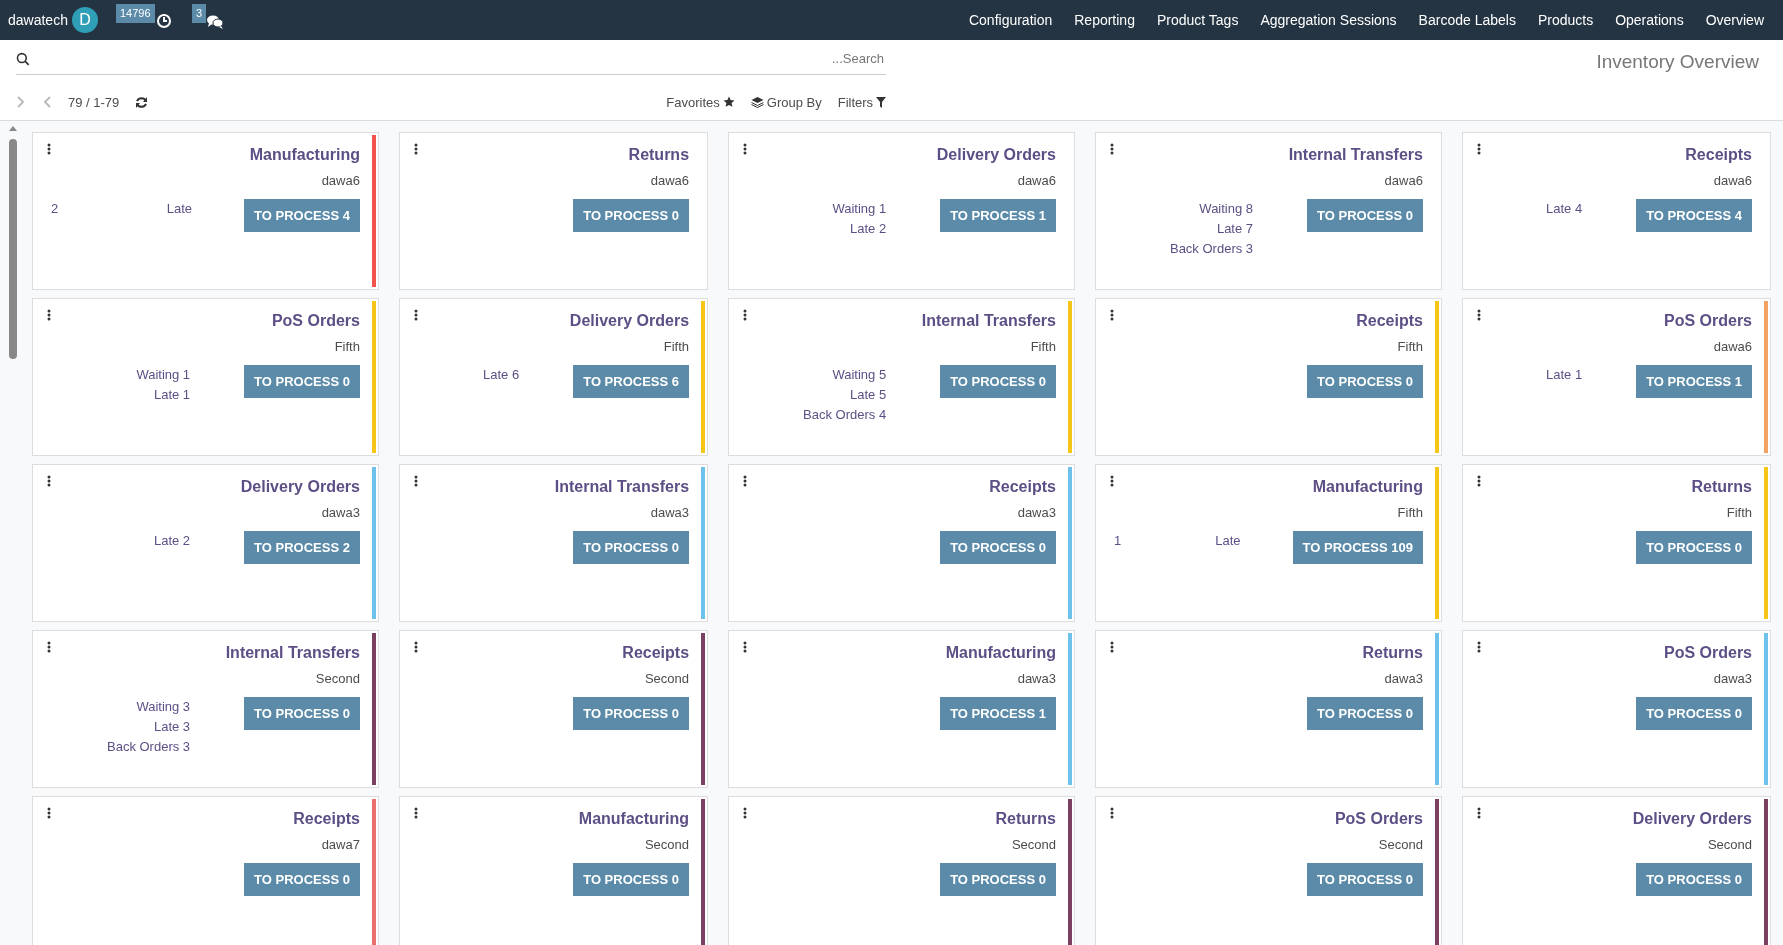 This screenshot has height=945, width=1783. I want to click on menu-item: Configuration, so click(1010, 20).